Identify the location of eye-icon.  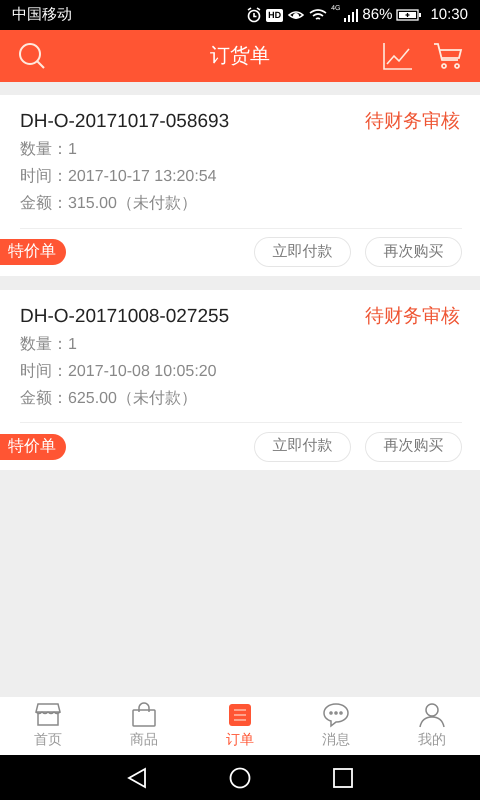
(296, 15).